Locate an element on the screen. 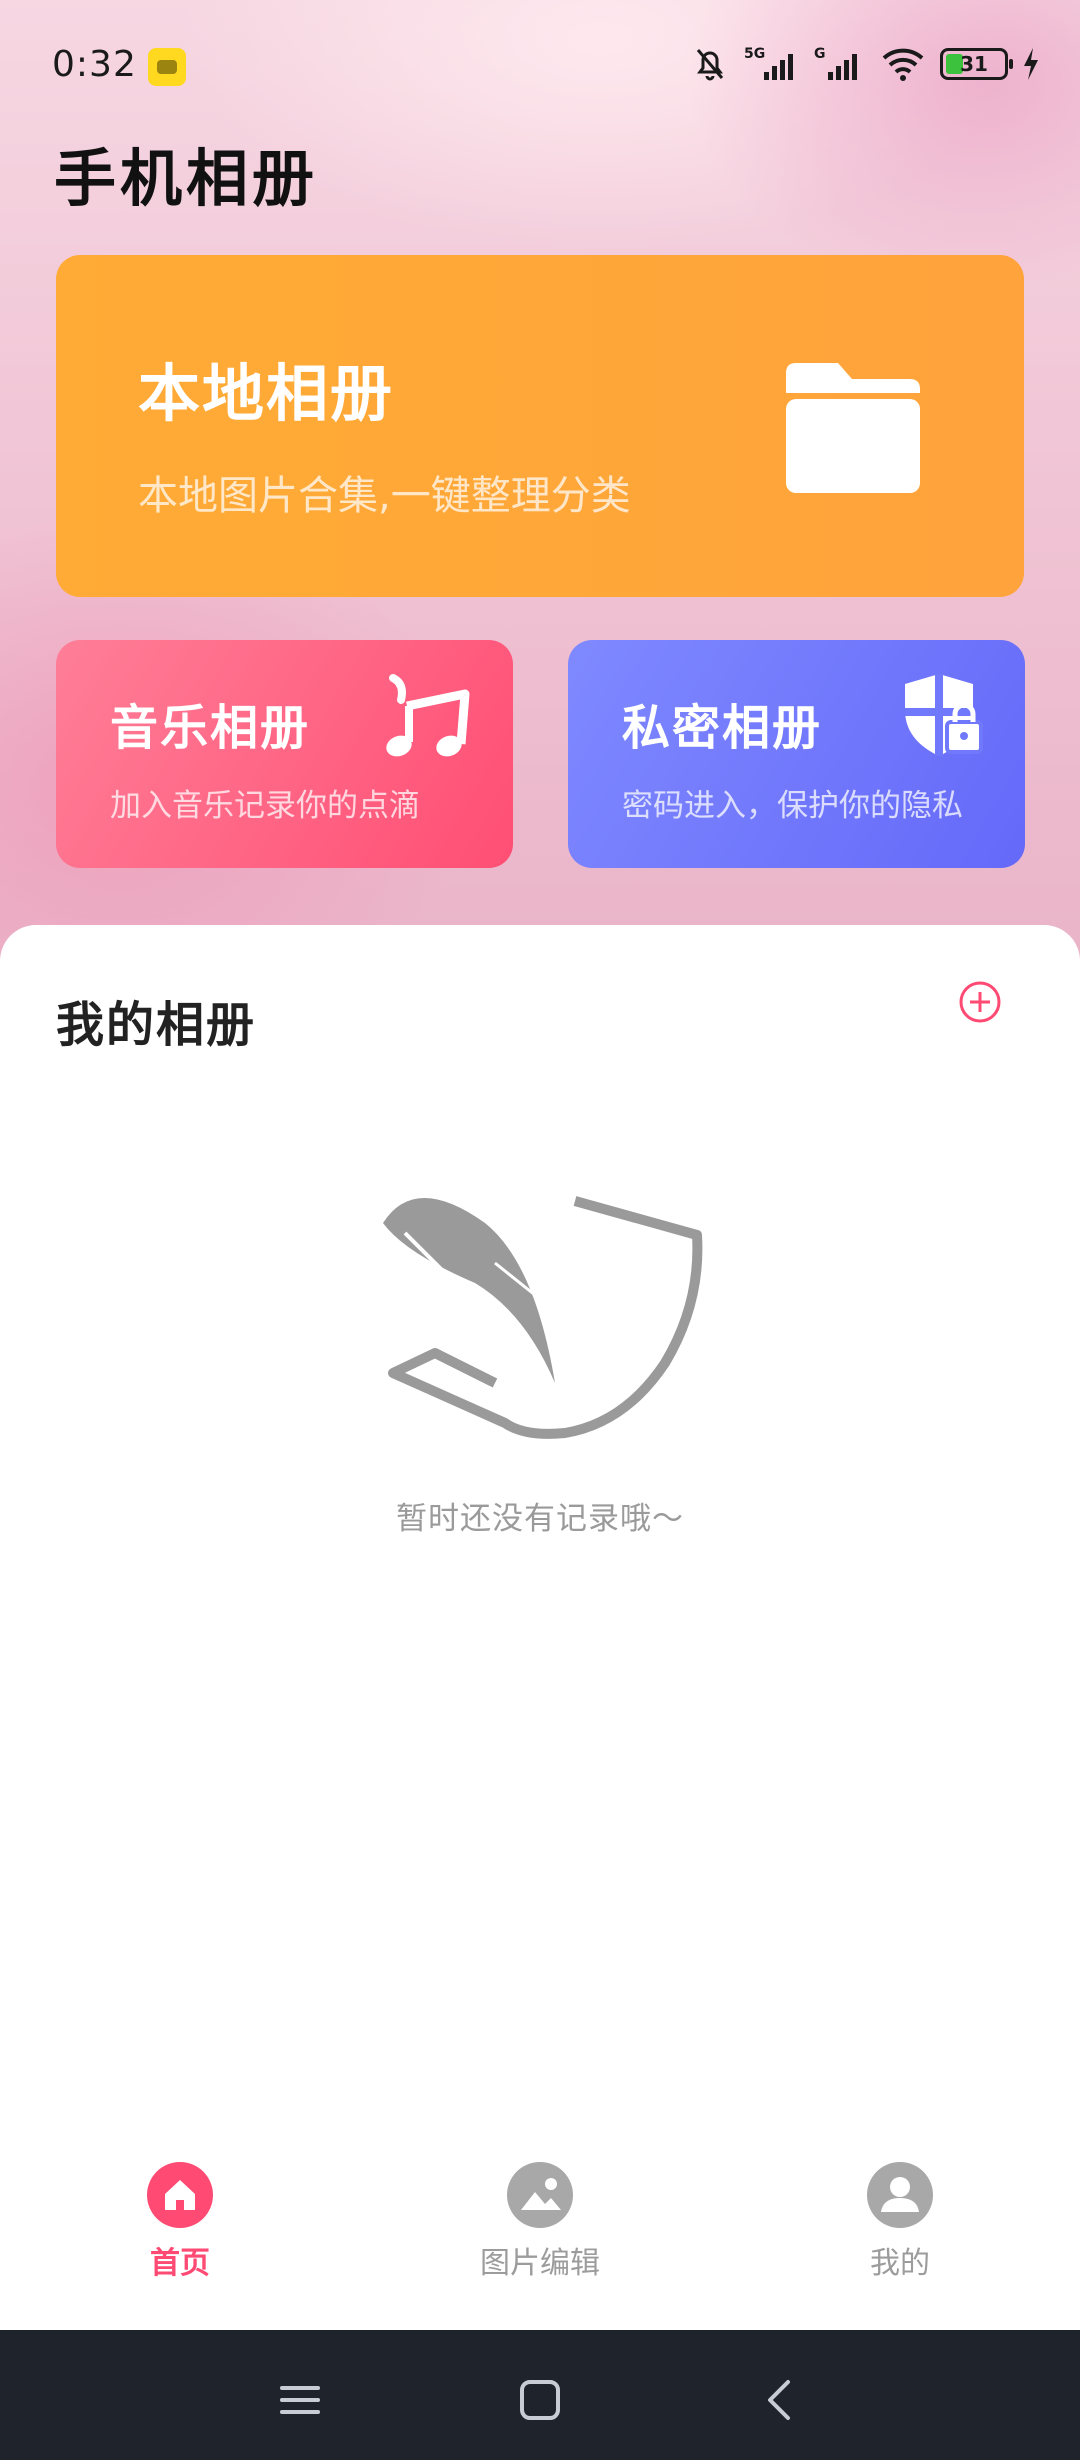  notification-app-icon is located at coordinates (167, 67).